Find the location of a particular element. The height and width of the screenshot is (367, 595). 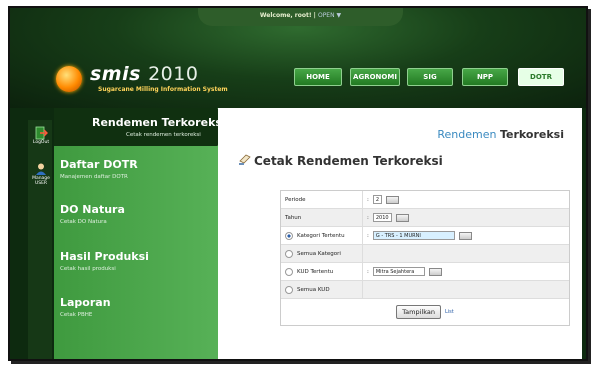

form-row-tahun: Tahun : 2010 is located at coordinates (425, 218).